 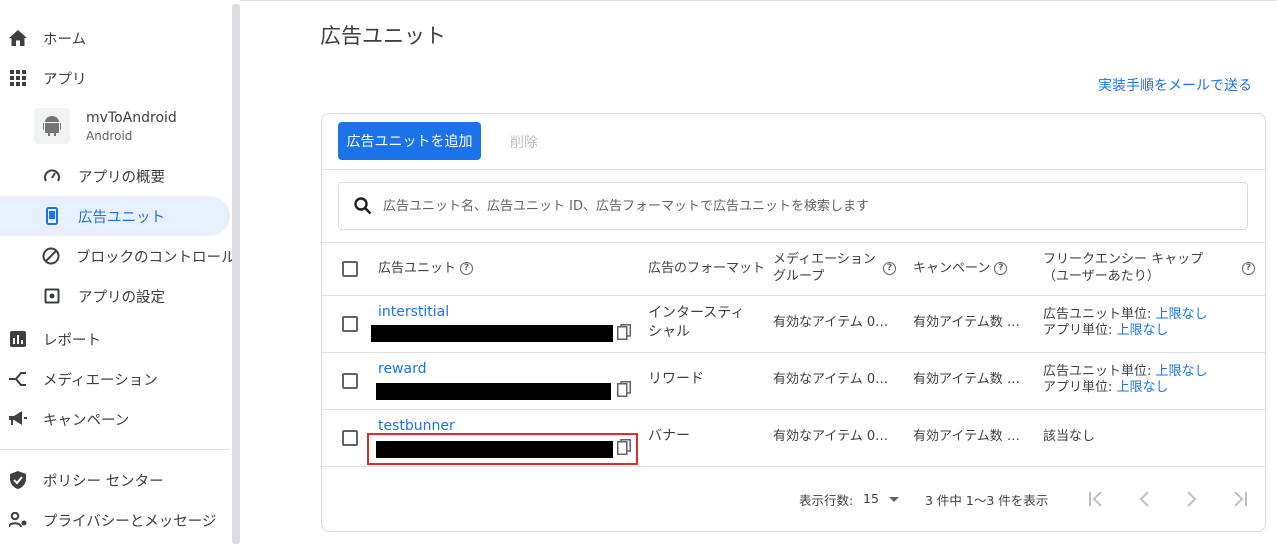 What do you see at coordinates (79, 379) in the screenshot?
I see `nav-mediation: メディエーション` at bounding box center [79, 379].